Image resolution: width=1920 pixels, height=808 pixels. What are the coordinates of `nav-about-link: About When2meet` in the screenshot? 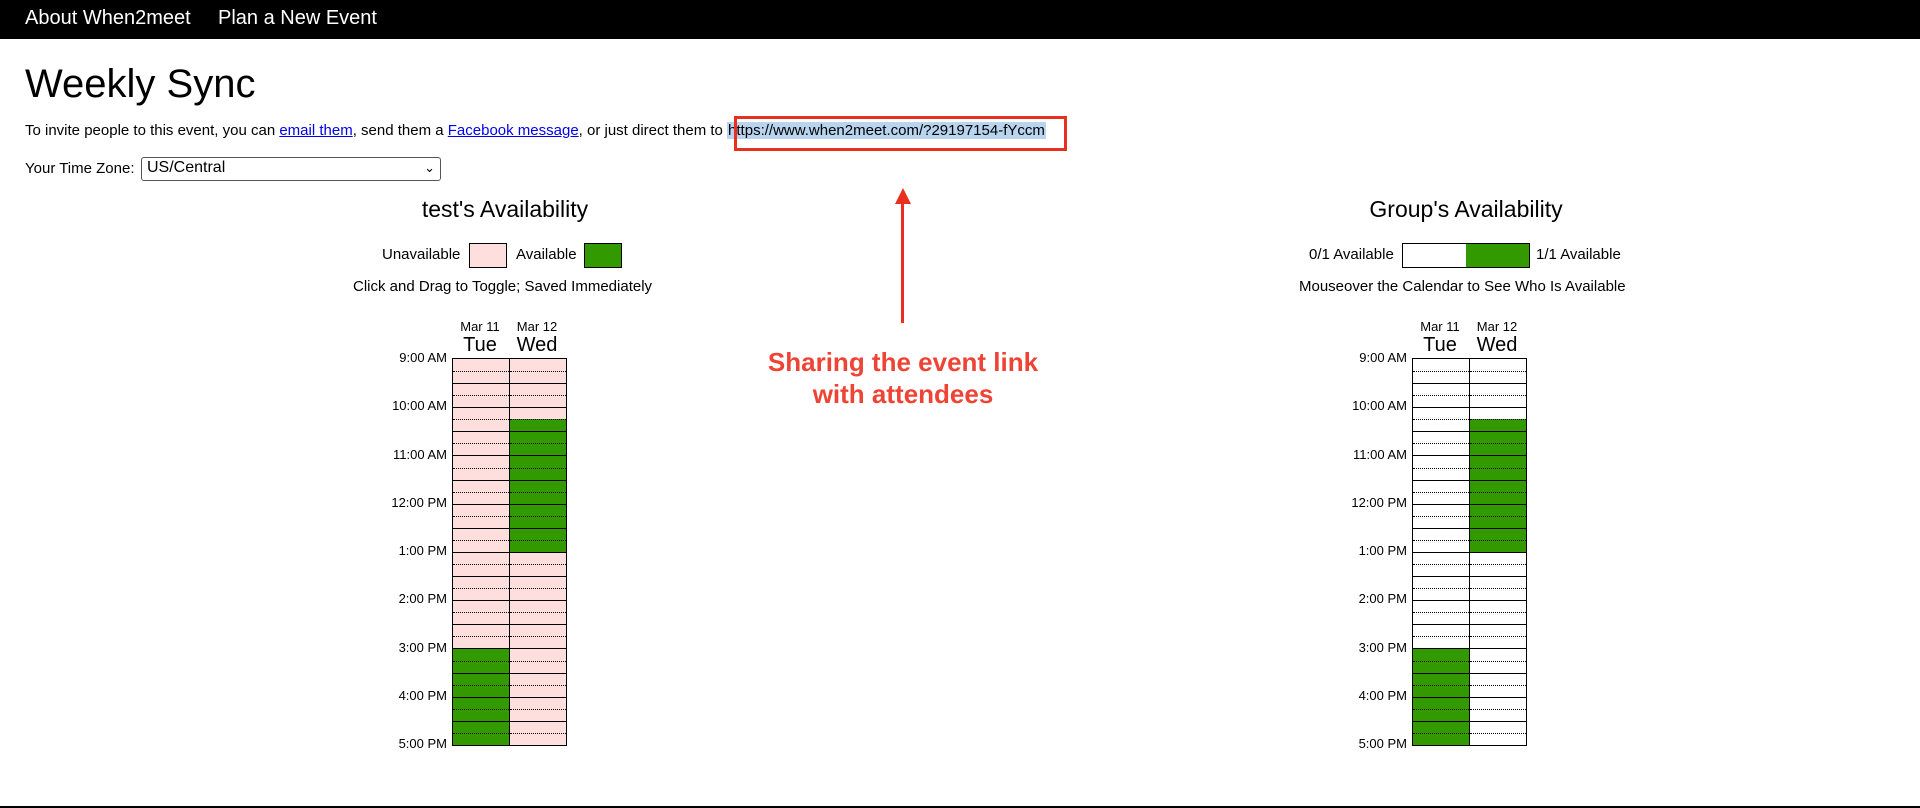 It's located at (108, 18).